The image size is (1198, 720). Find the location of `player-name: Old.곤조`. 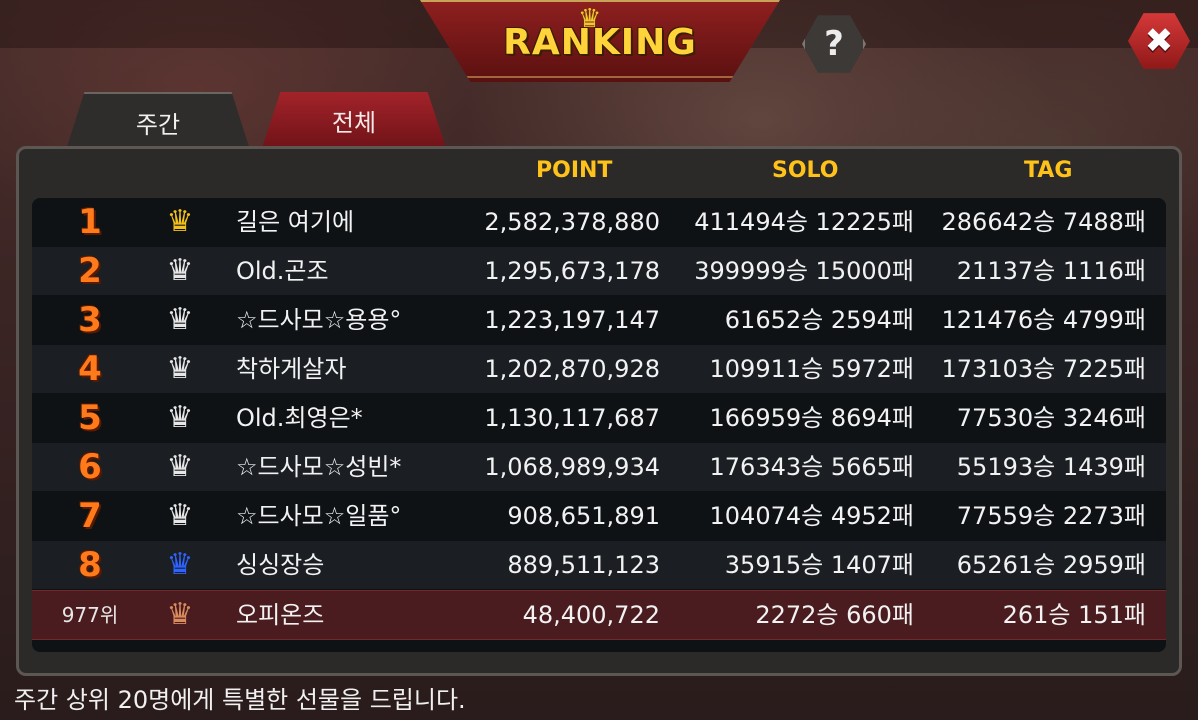

player-name: Old.곤조 is located at coordinates (282, 271).